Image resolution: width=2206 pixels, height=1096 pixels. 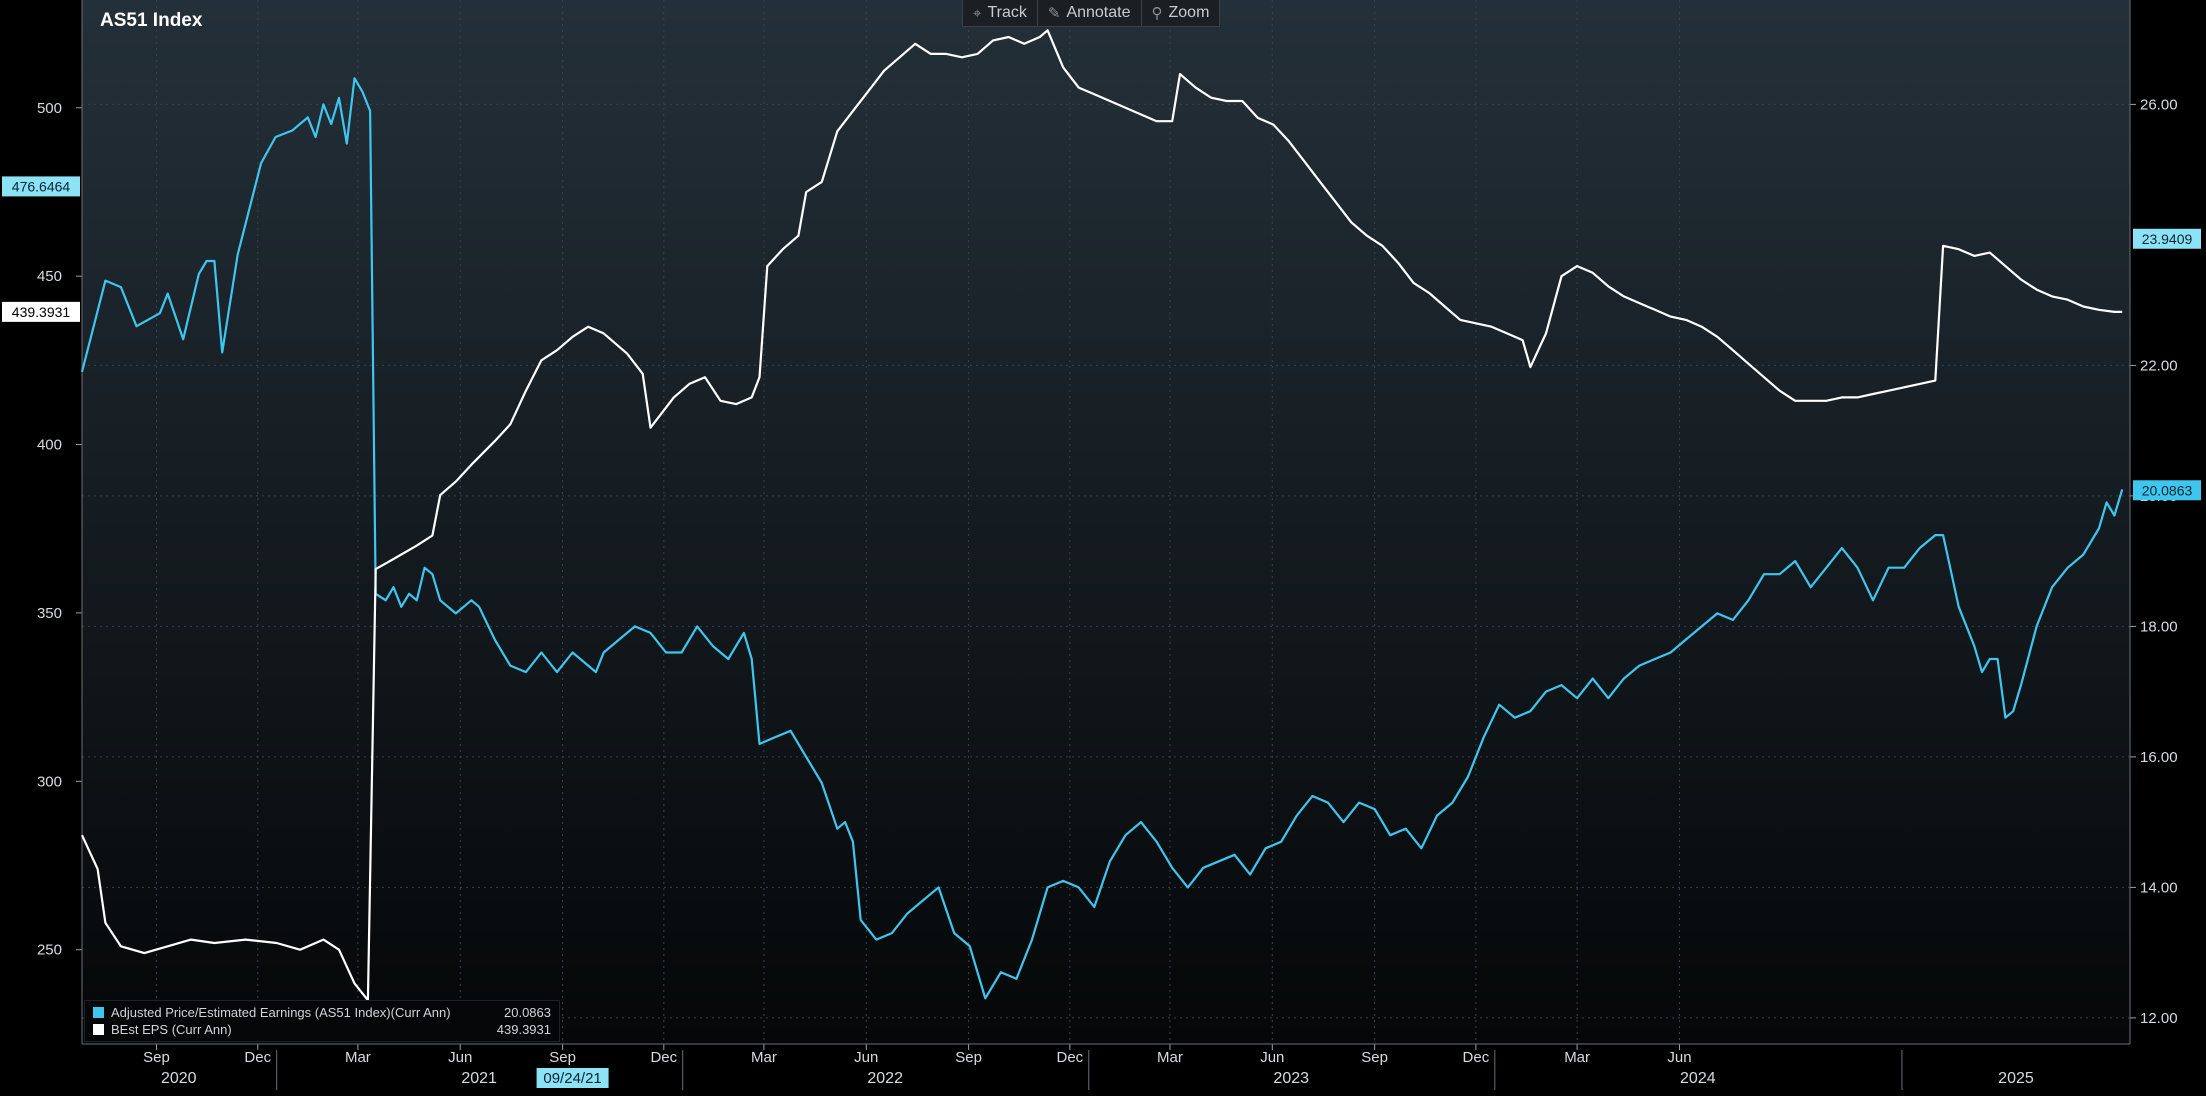 I want to click on legend-label-eps: BEst EPS (Curr Ann), so click(x=171, y=1029).